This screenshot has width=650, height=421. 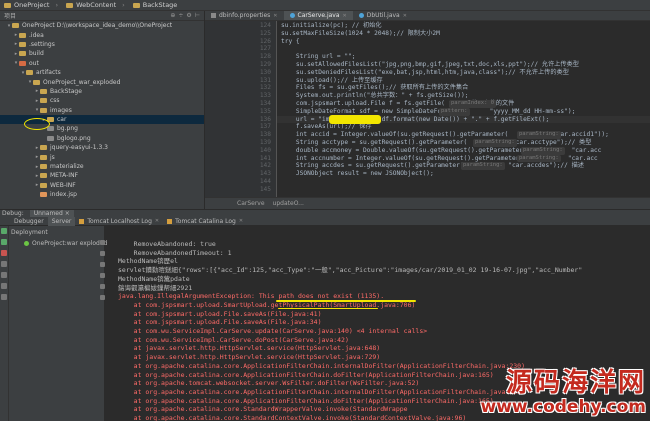 I want to click on tree-item: ▸ materialize, so click(x=102, y=166).